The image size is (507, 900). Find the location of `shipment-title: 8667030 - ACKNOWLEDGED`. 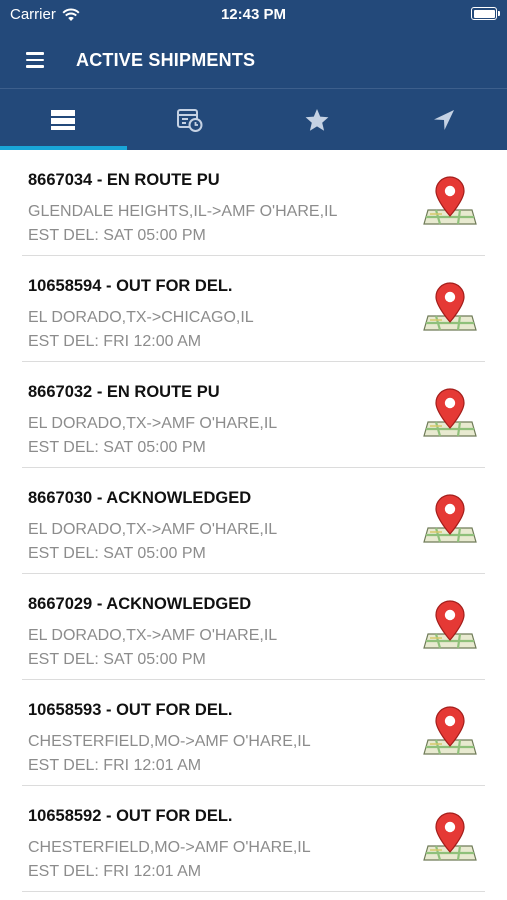

shipment-title: 8667030 - ACKNOWLEDGED is located at coordinates (140, 498).